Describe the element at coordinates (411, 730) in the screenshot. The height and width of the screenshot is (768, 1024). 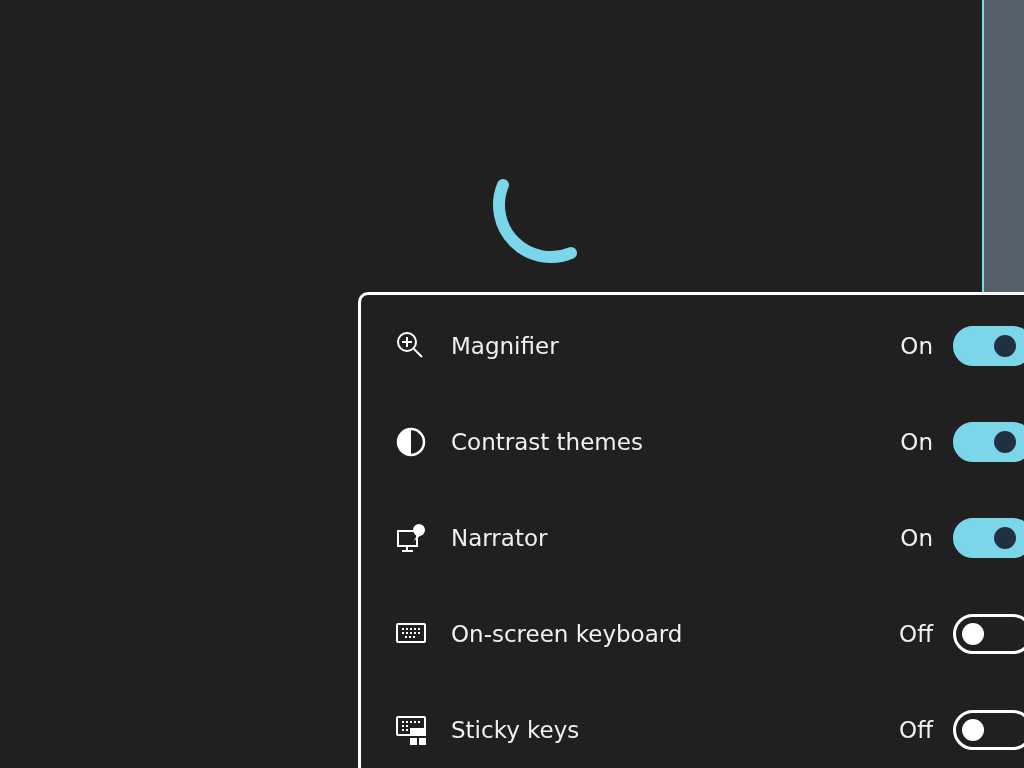
I see `sticky-keys-icon` at that location.